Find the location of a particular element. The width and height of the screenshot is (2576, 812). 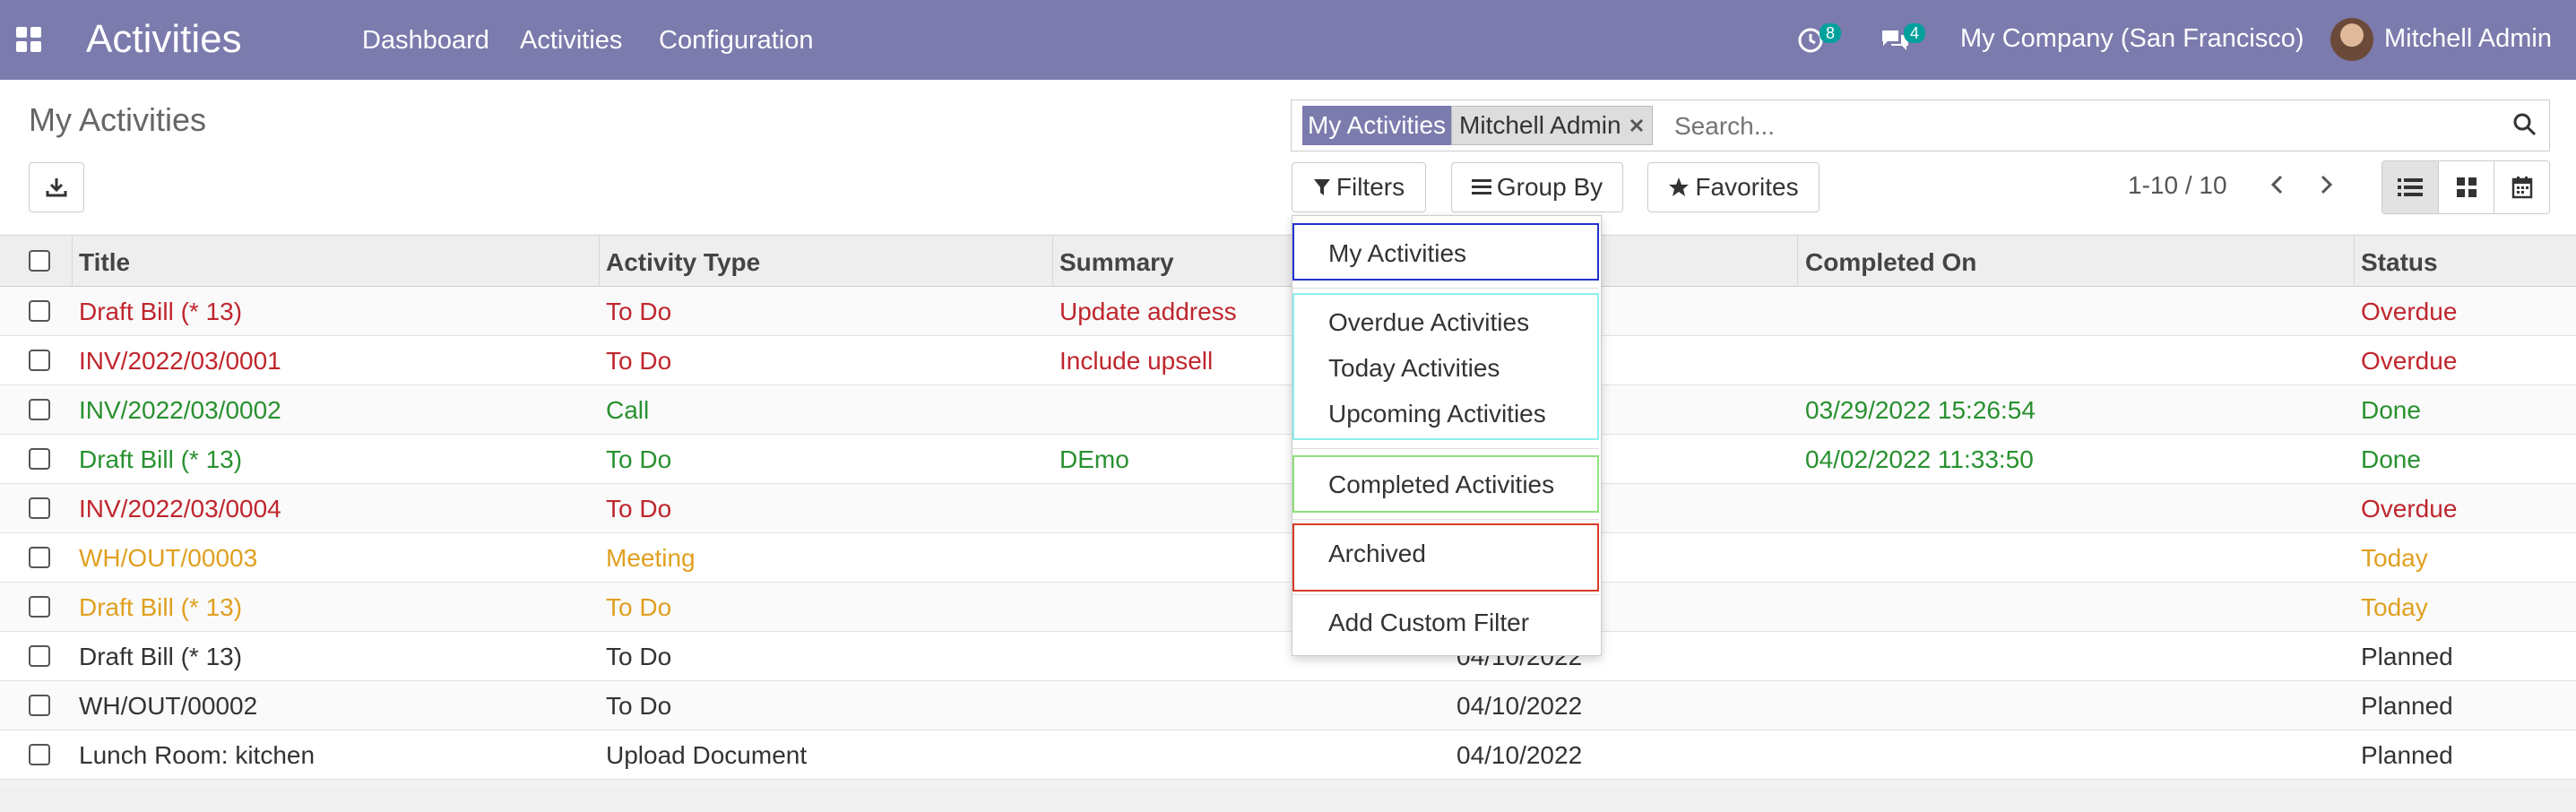

cell-status: Done is located at coordinates (2391, 459).